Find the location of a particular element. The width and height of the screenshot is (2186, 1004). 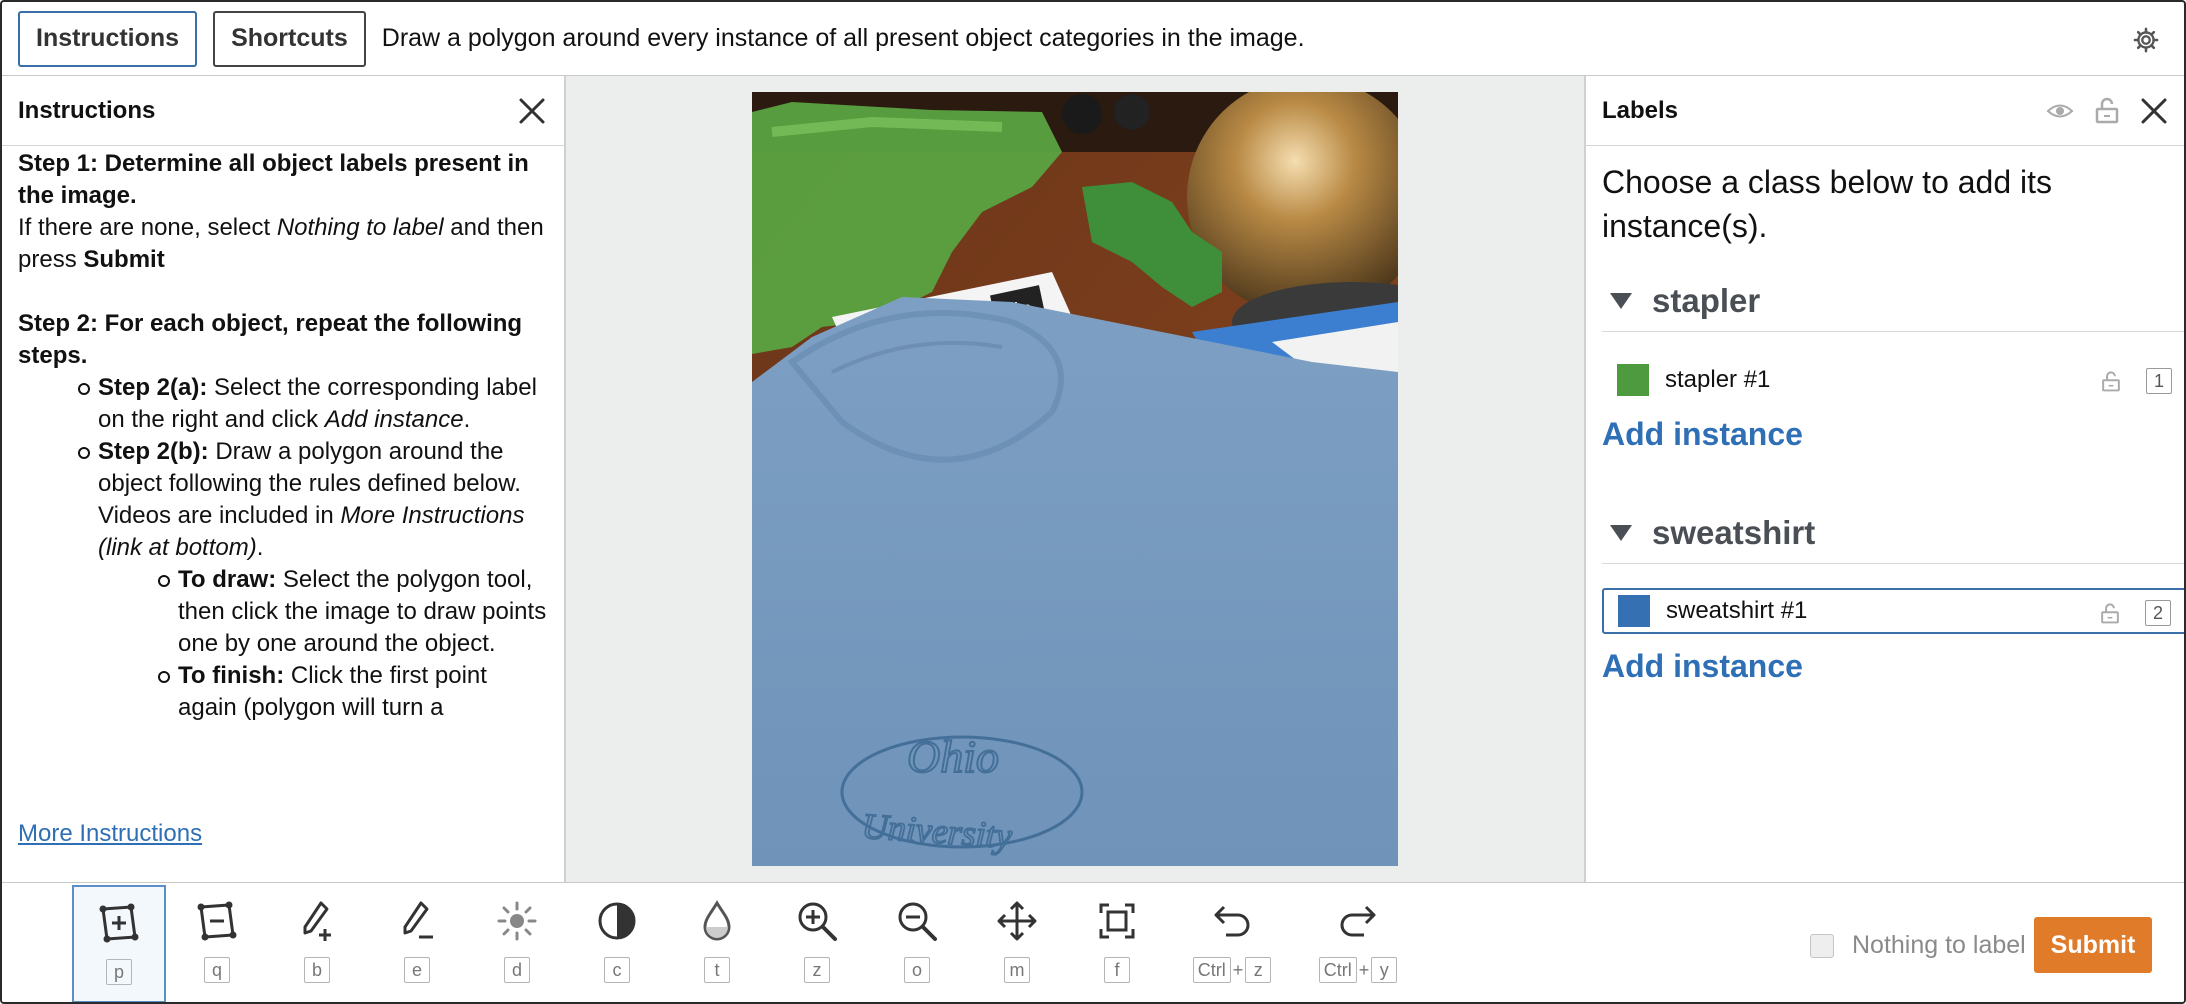

undo-icon is located at coordinates (1232, 921).